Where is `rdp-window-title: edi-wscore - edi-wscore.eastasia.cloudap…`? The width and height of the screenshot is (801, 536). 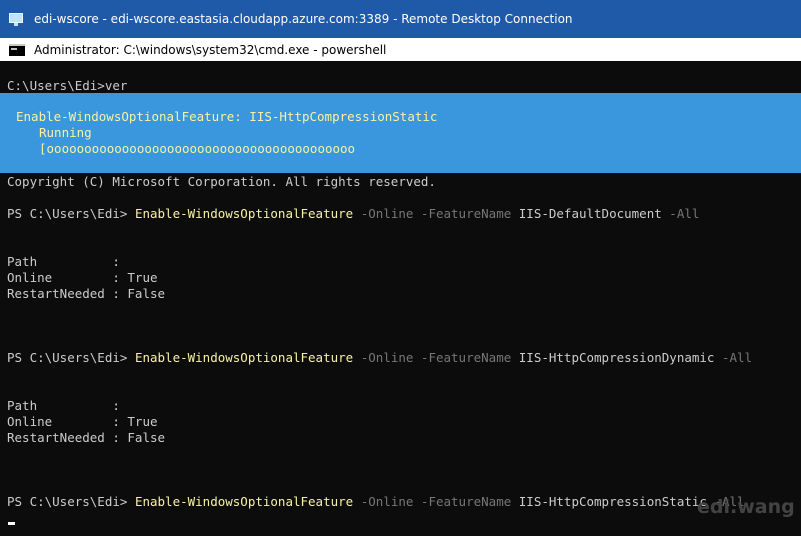 rdp-window-title: edi-wscore - edi-wscore.eastasia.cloudap… is located at coordinates (303, 19).